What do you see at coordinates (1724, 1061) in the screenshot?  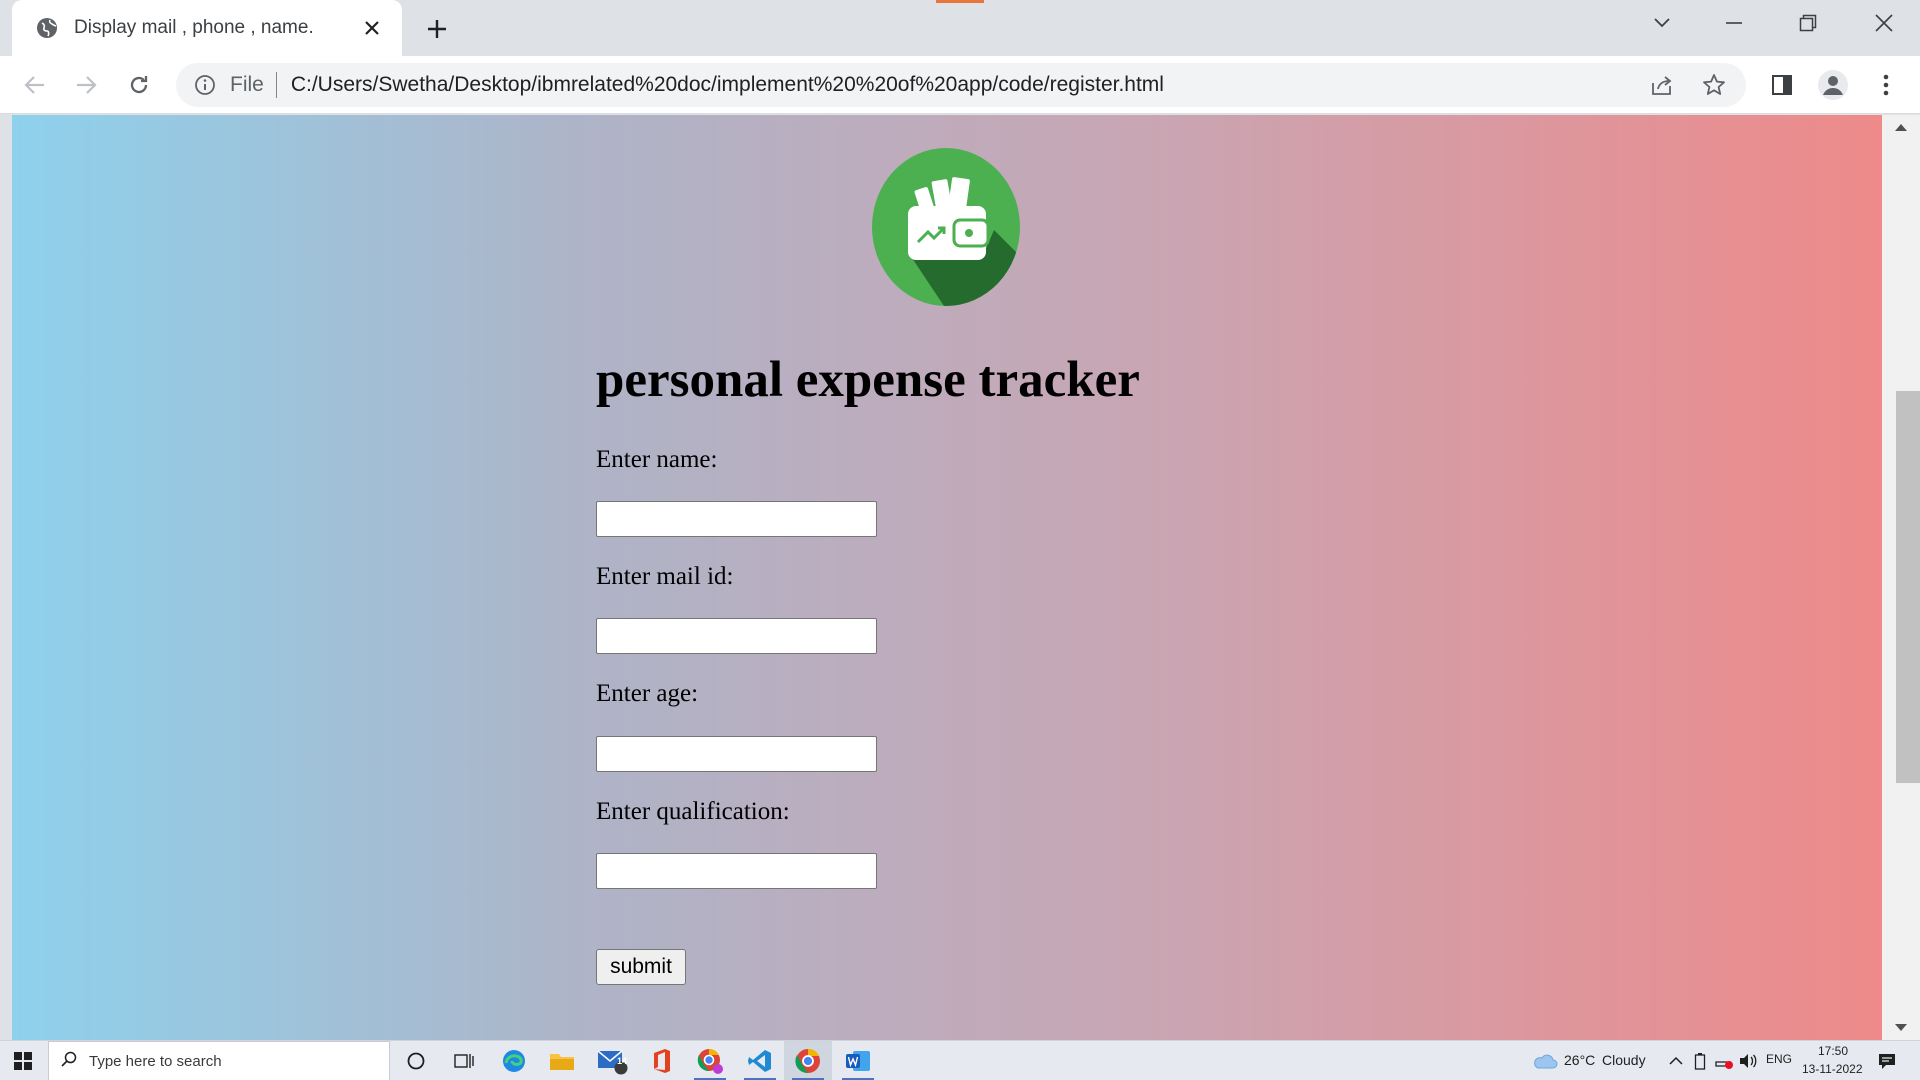 I see `network-icon` at bounding box center [1724, 1061].